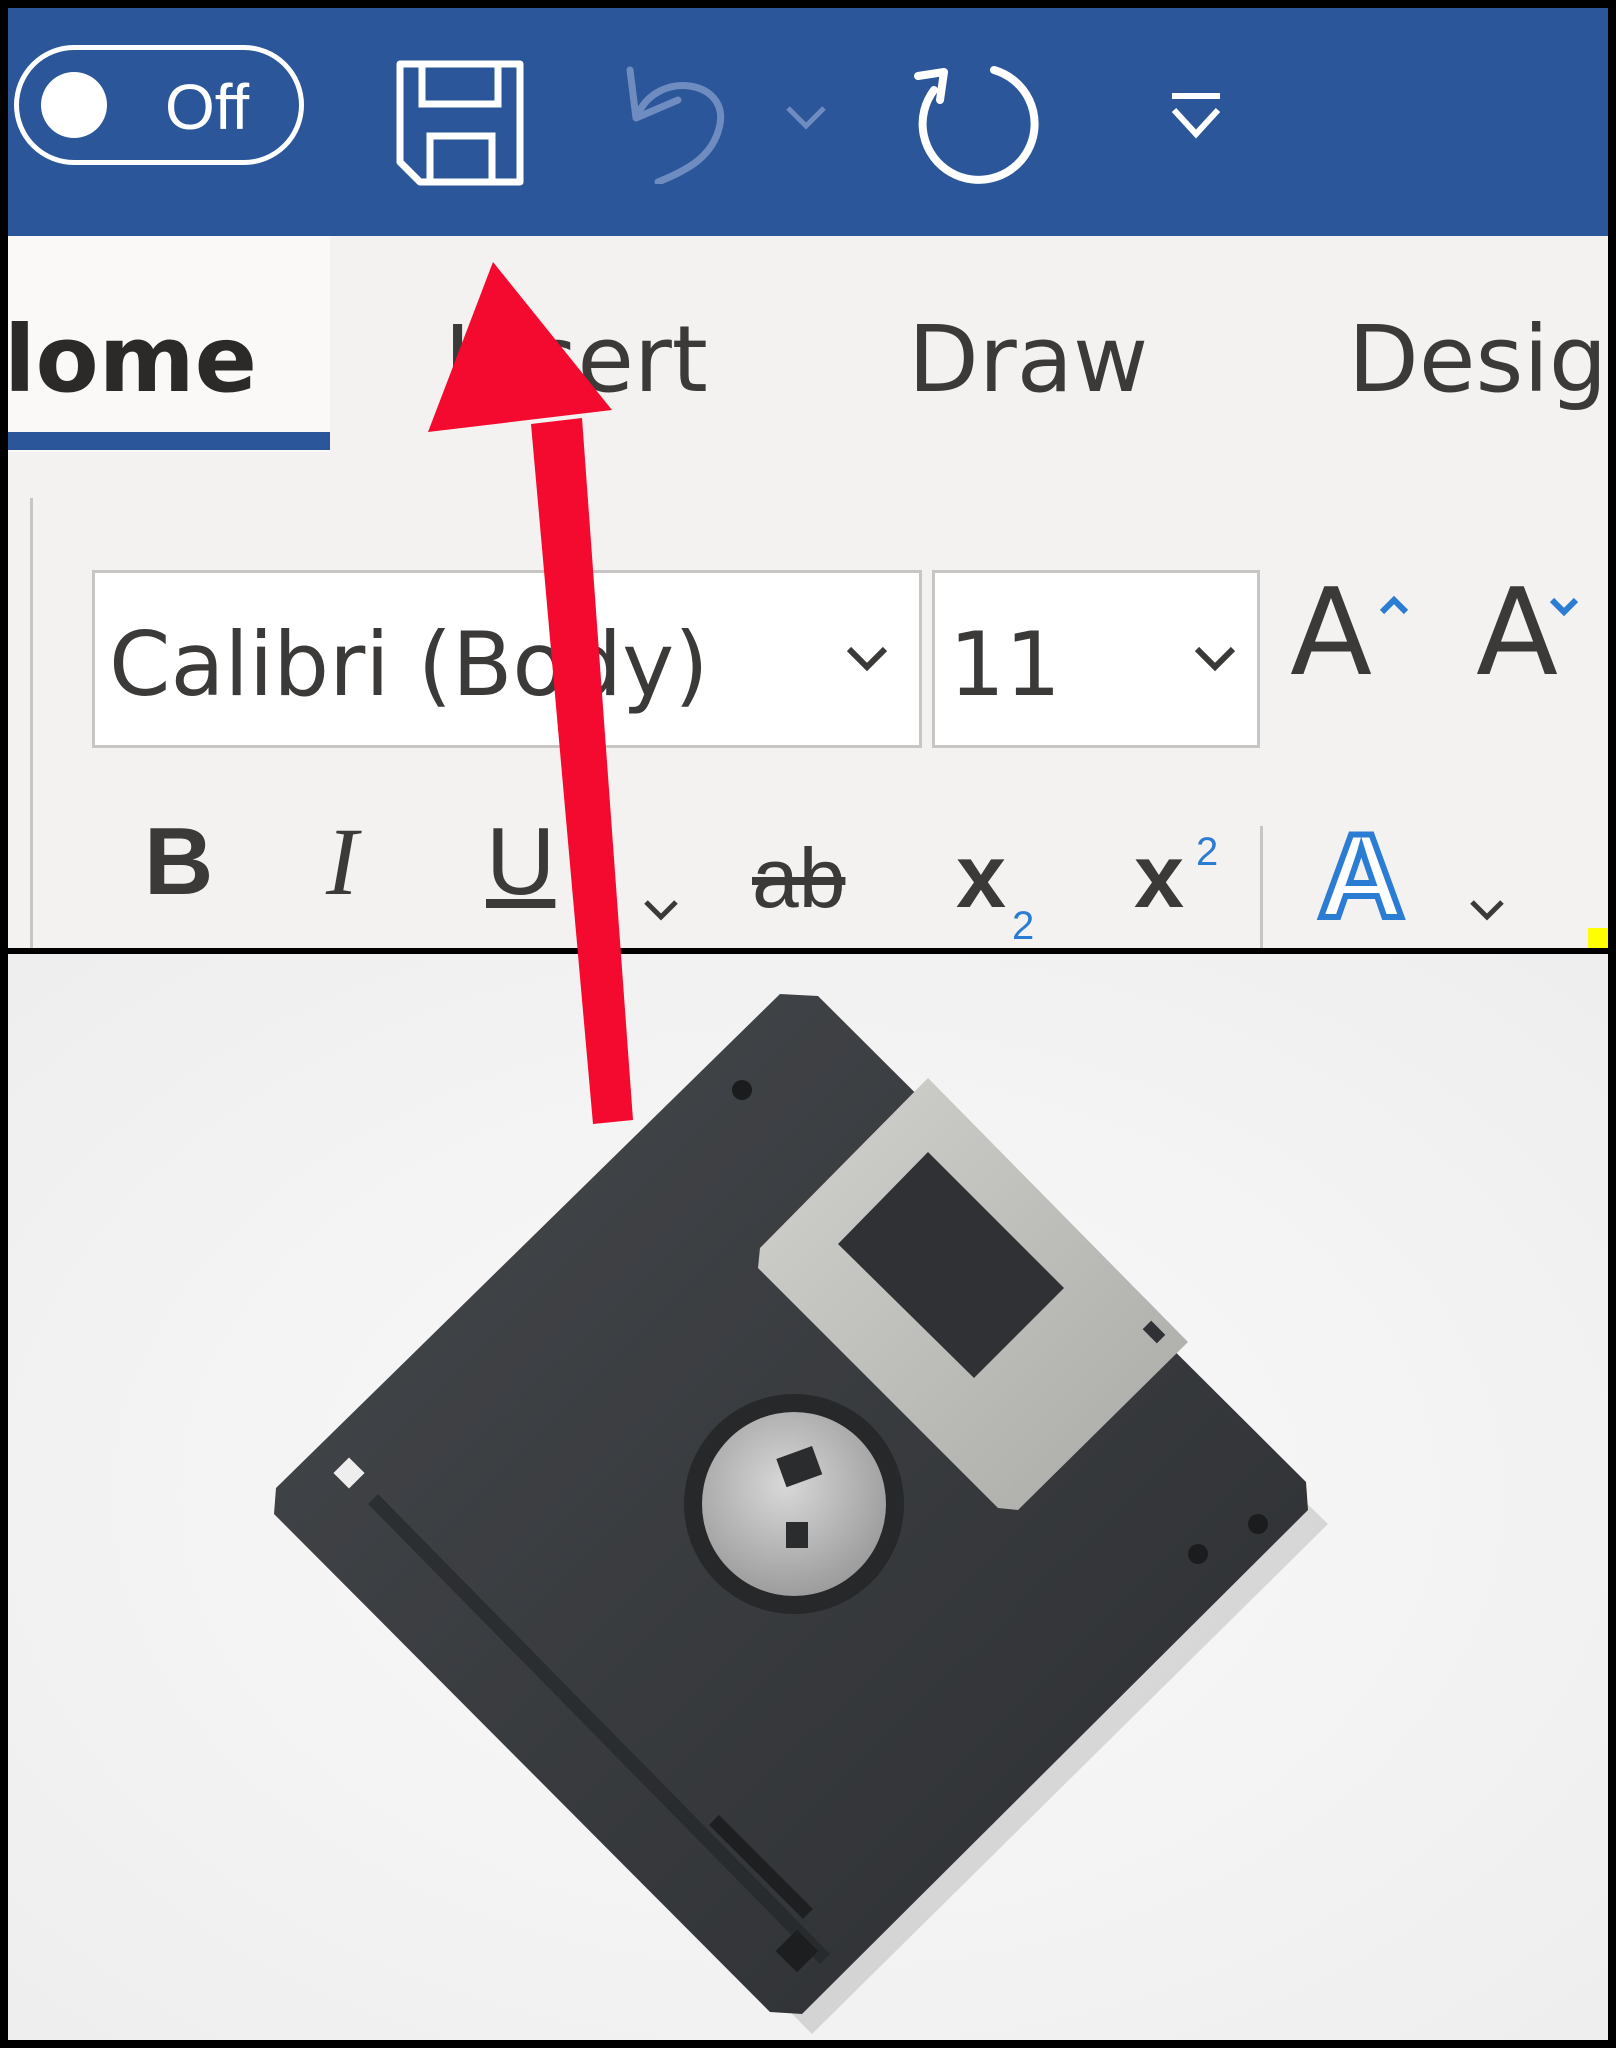 The width and height of the screenshot is (1616, 2048). Describe the element at coordinates (1207, 852) in the screenshot. I see `superscript-mark: 2` at that location.